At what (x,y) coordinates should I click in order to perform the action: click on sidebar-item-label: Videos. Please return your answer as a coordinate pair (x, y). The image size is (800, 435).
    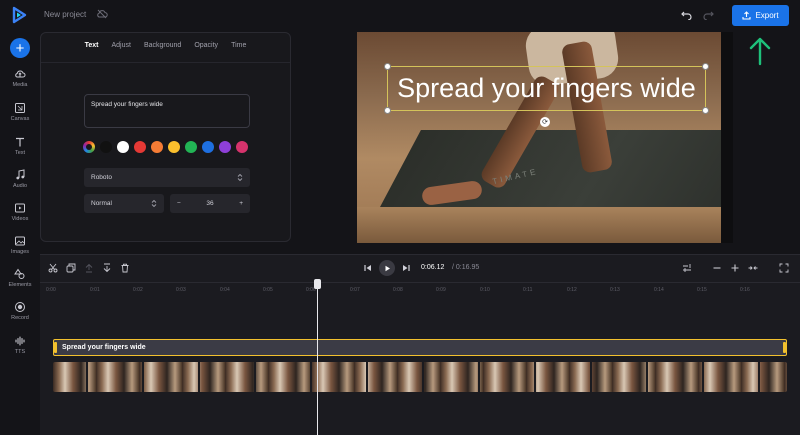
    Looking at the image, I should click on (20, 219).